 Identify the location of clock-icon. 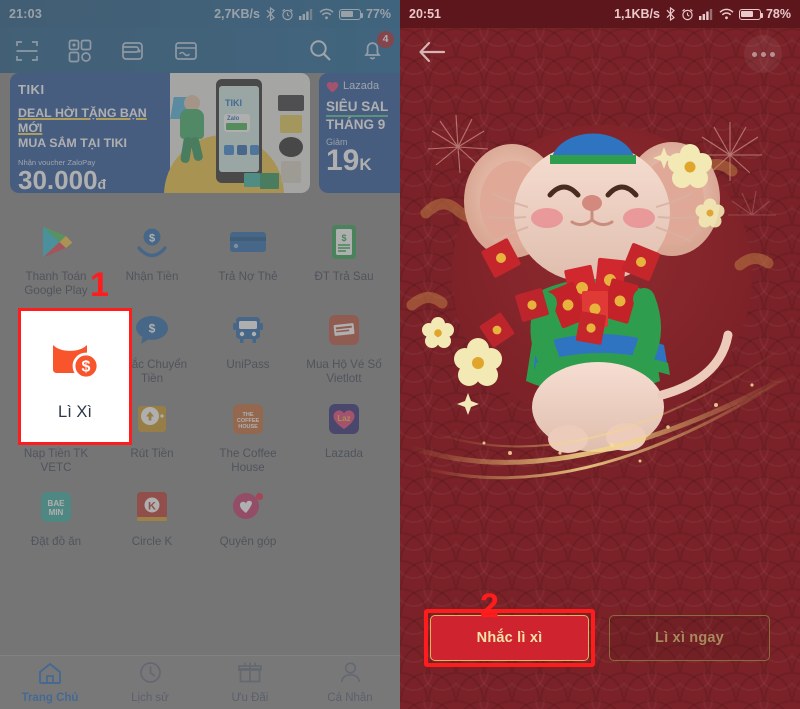
(150, 675).